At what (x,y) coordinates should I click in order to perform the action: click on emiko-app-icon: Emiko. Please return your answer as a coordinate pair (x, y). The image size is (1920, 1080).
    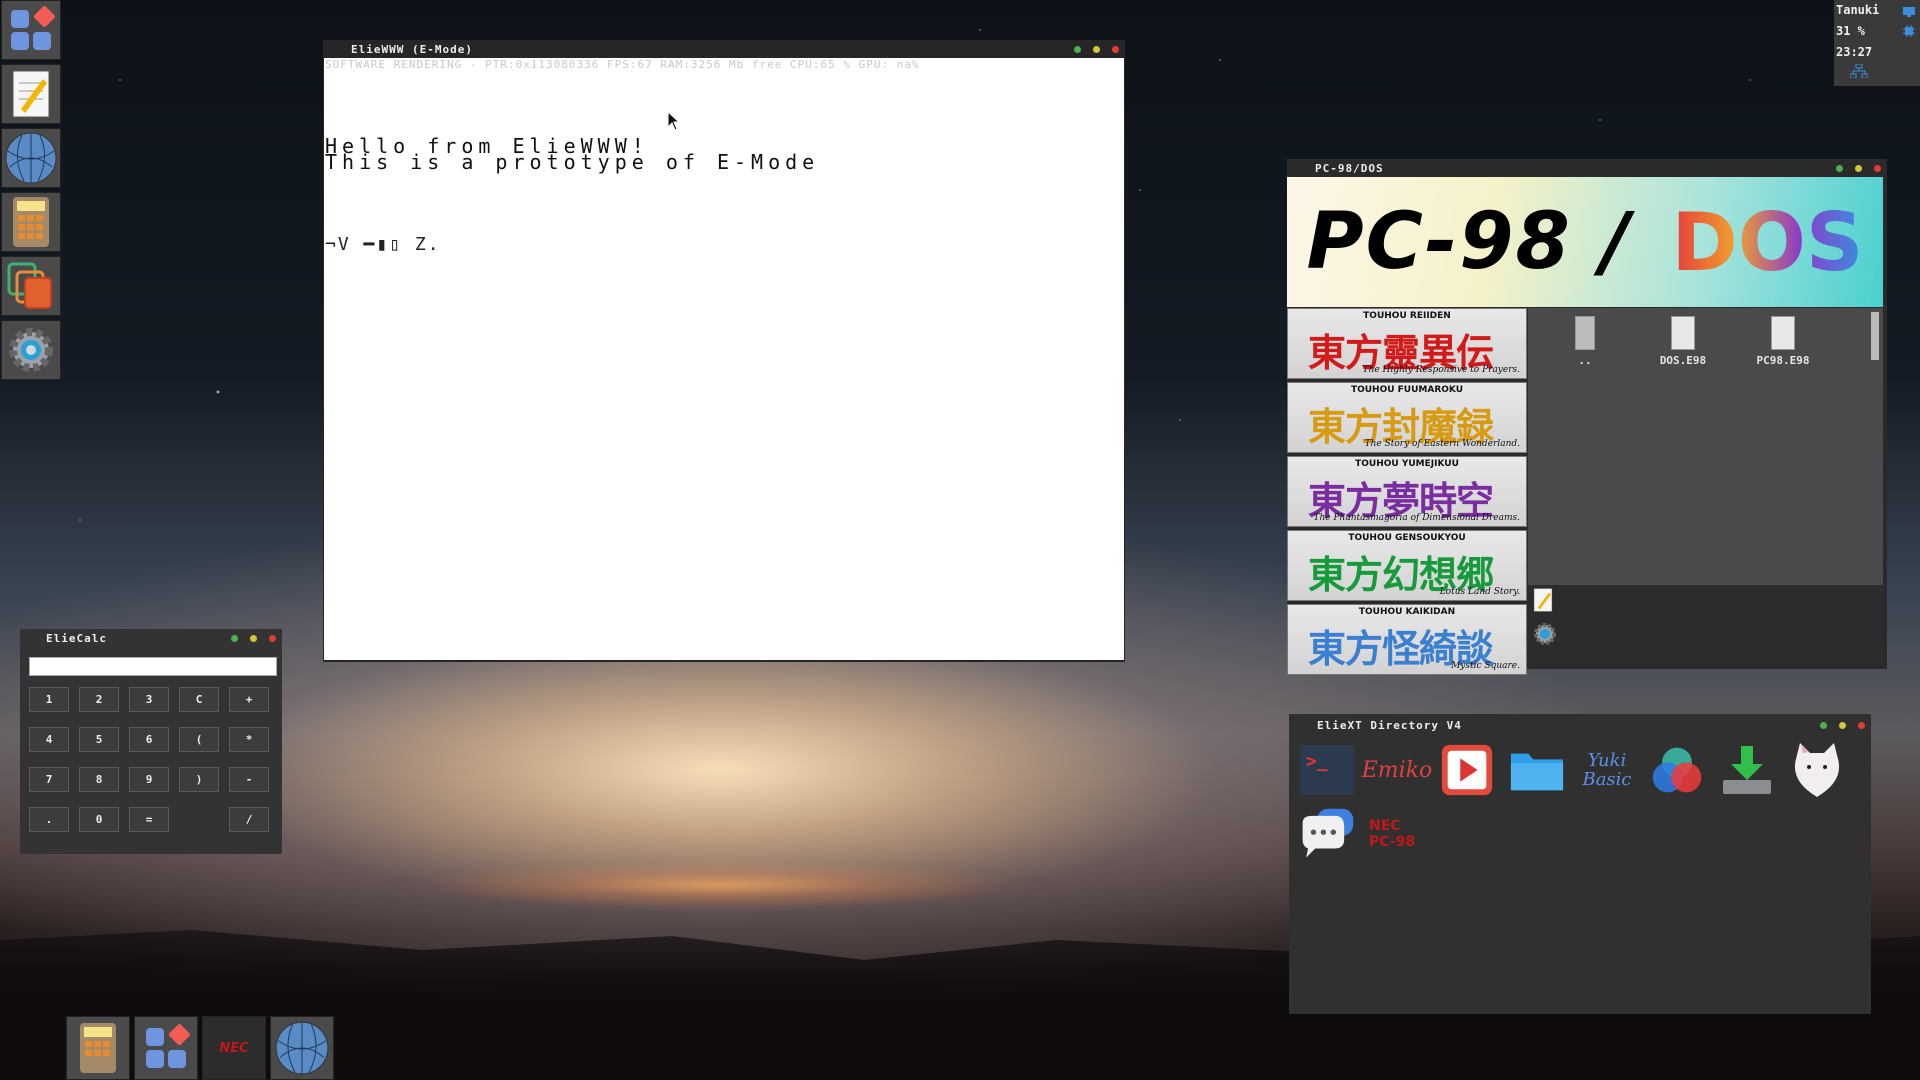
    Looking at the image, I should click on (1397, 770).